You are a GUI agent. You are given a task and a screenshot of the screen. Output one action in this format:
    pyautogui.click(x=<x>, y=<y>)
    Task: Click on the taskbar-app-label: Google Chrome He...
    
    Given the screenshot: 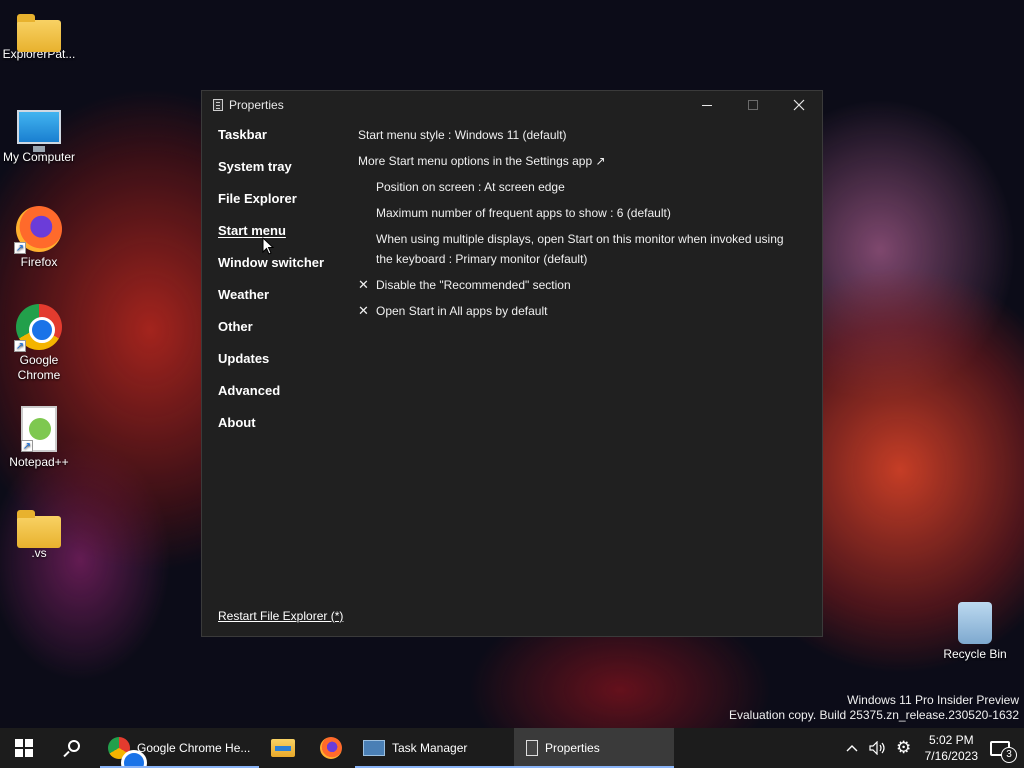 What is the action you would take?
    pyautogui.click(x=194, y=748)
    